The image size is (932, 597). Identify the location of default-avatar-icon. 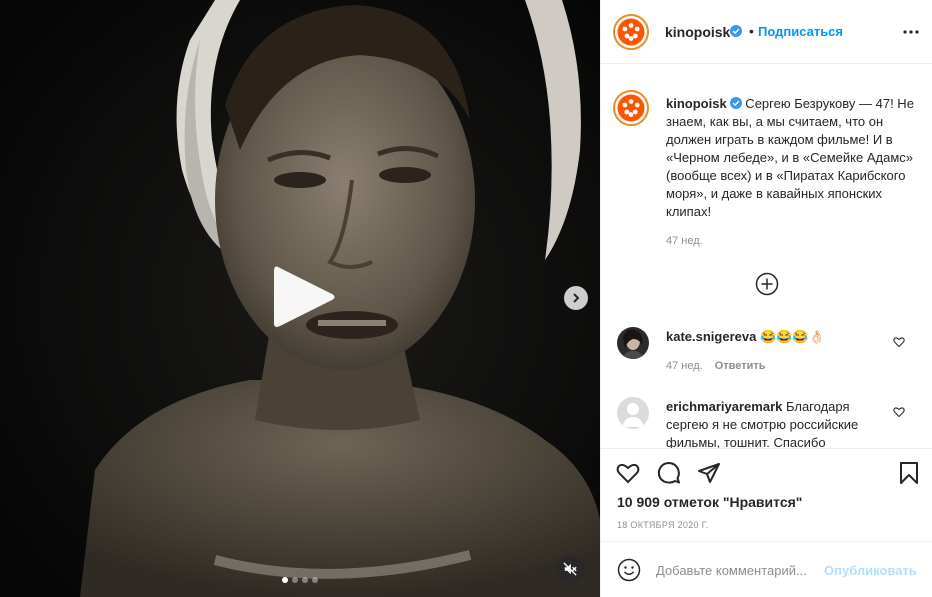
(633, 413).